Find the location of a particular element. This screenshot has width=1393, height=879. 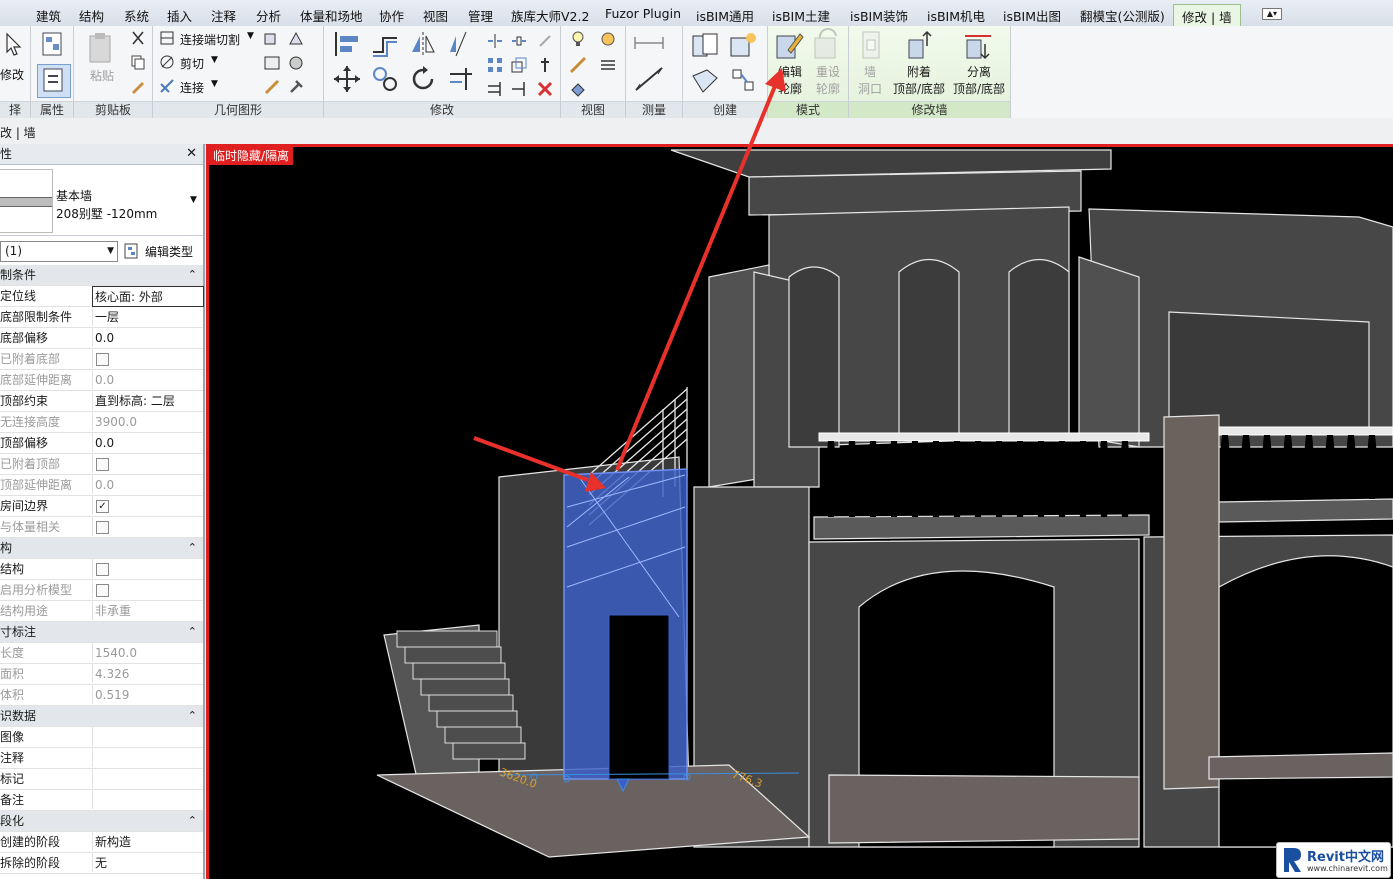

close-icon: ✕ is located at coordinates (191, 154).